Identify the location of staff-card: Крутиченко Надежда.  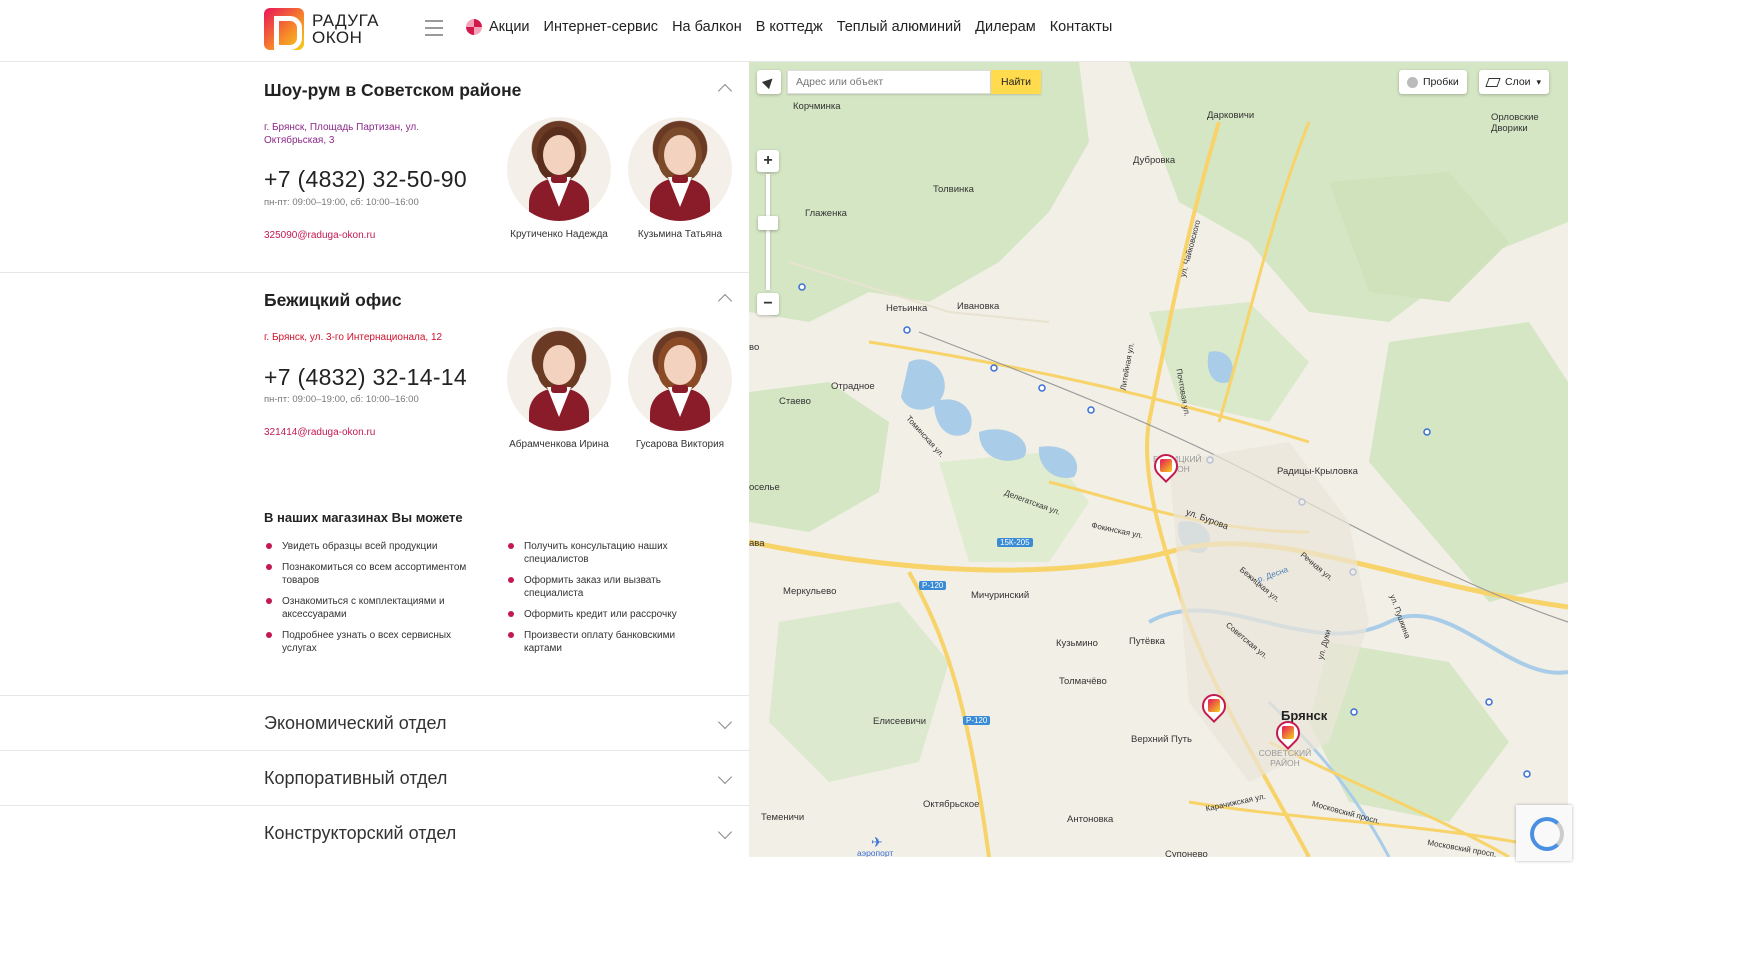
(559, 179).